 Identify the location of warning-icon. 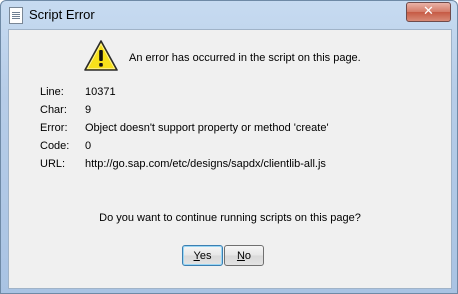
(101, 55).